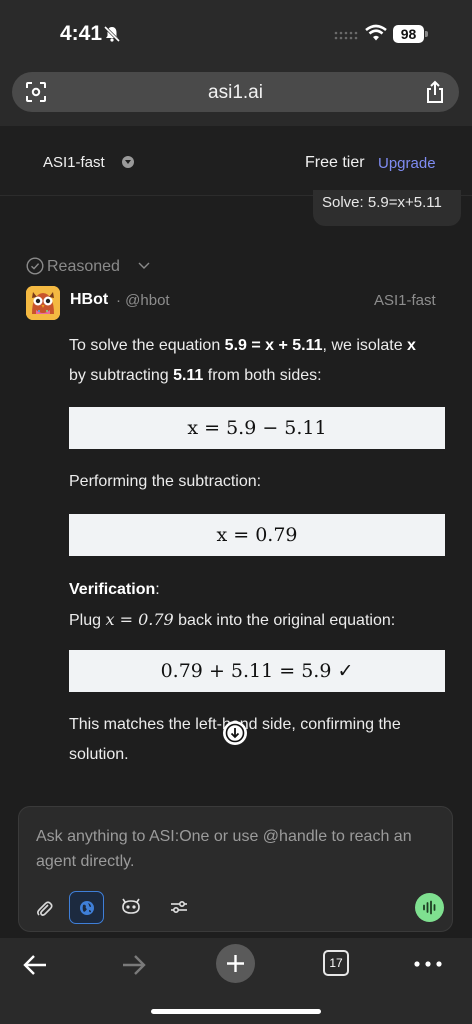 This screenshot has width=472, height=1024. What do you see at coordinates (121, 375) in the screenshot?
I see `intro-line2-text: by subtracting` at bounding box center [121, 375].